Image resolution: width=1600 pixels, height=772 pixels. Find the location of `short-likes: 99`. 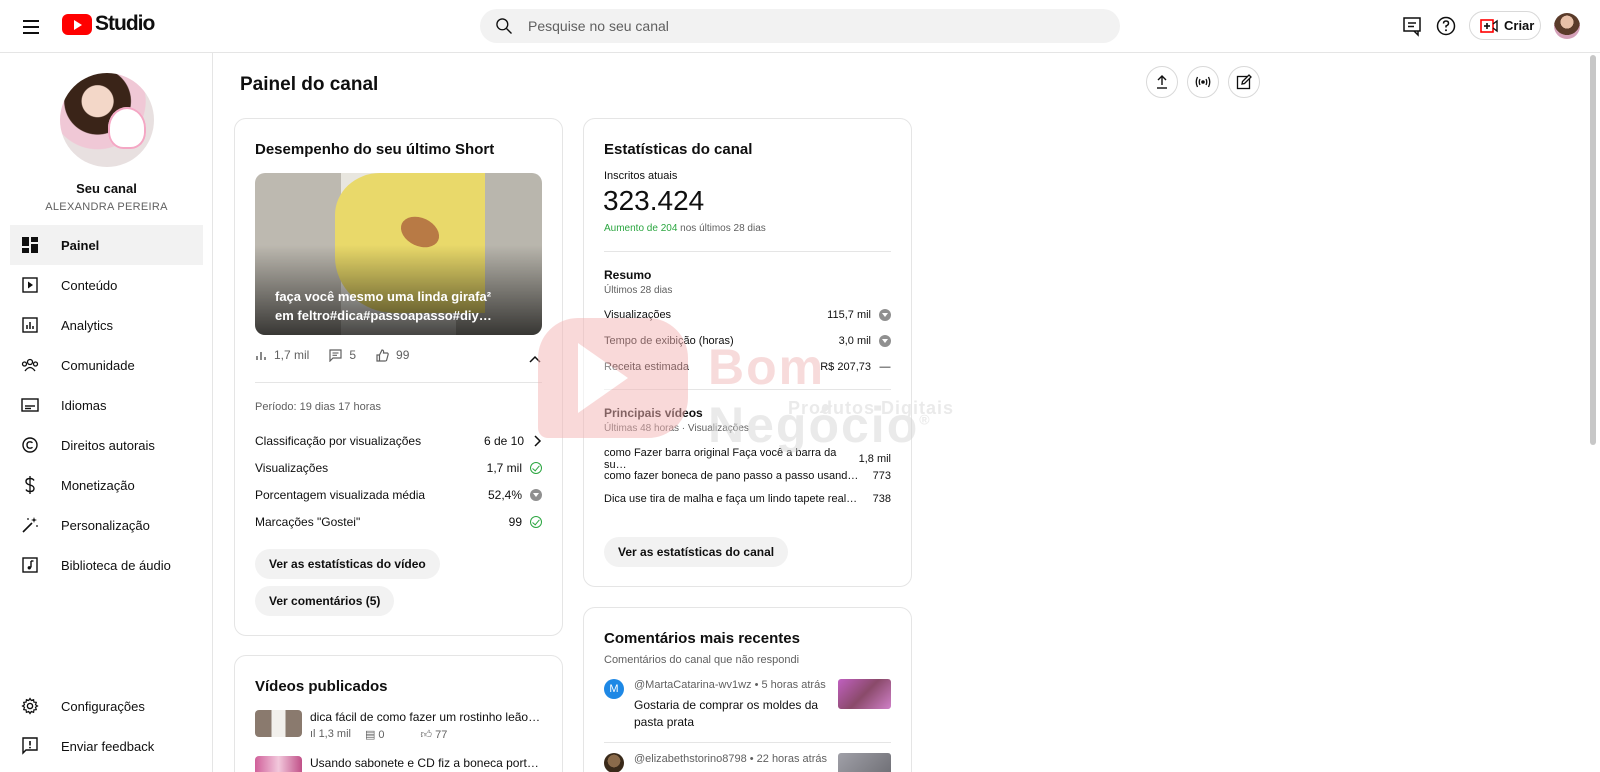

short-likes: 99 is located at coordinates (403, 355).